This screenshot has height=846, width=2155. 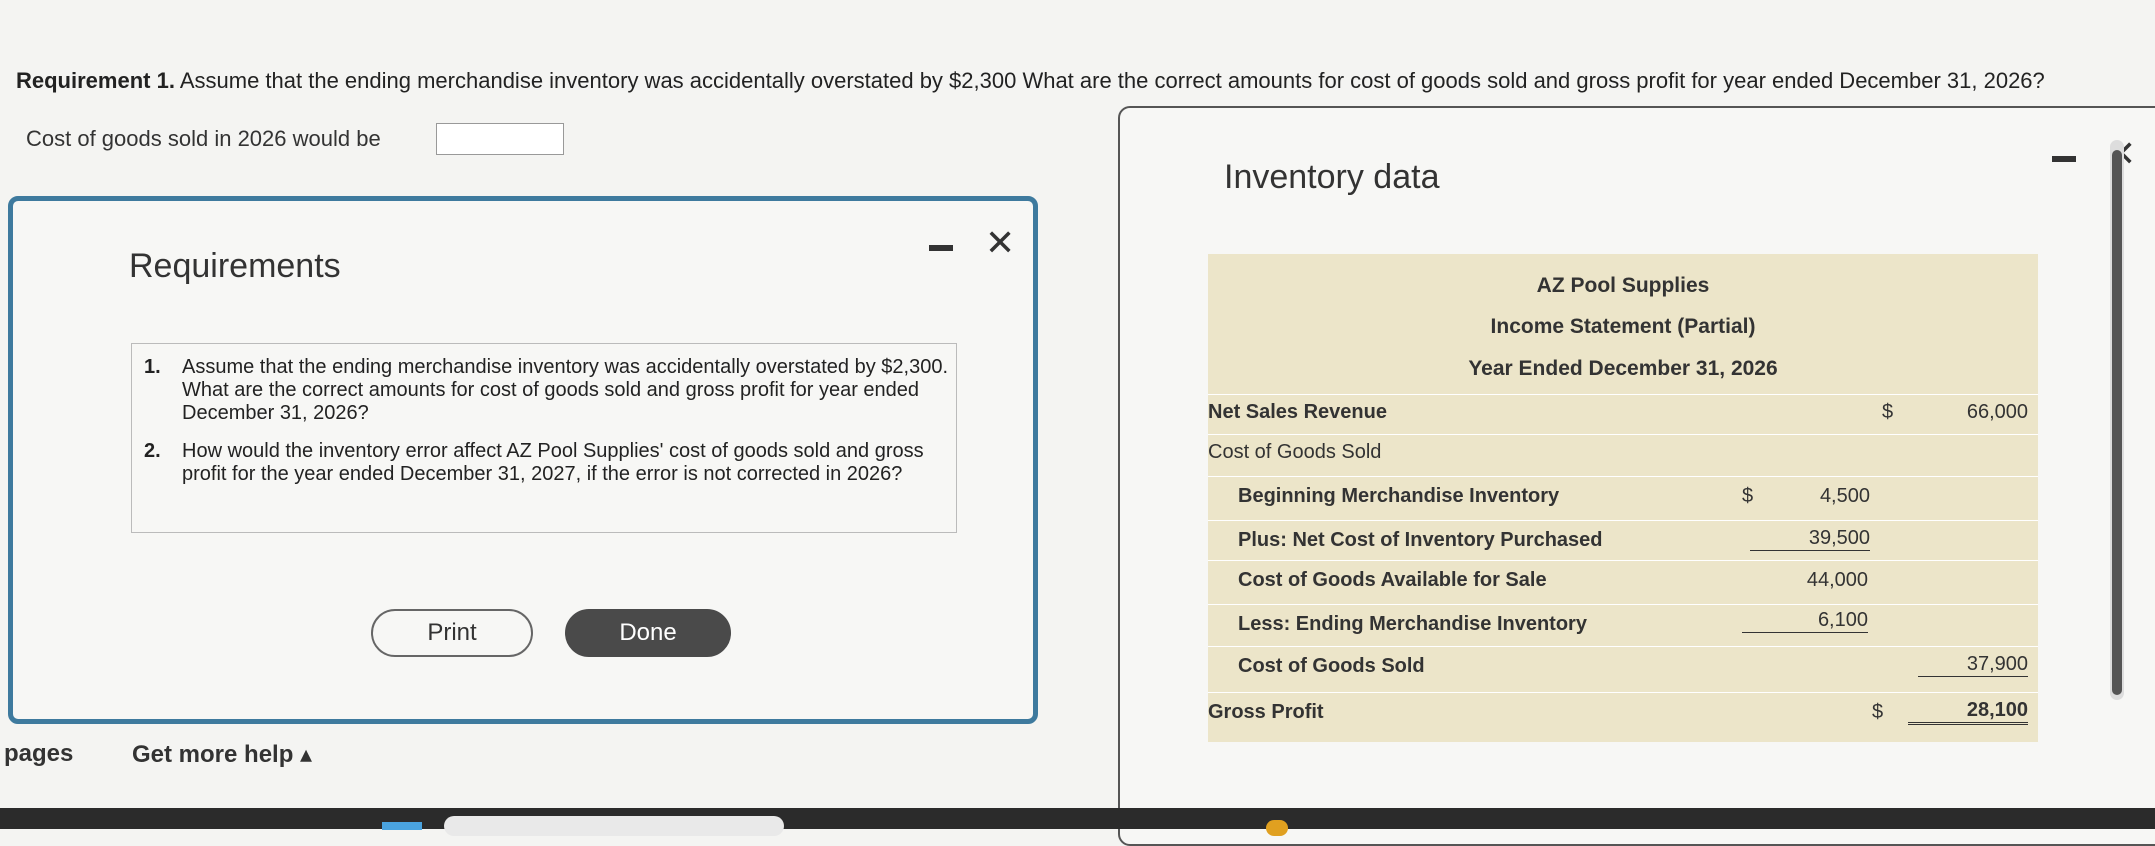 What do you see at coordinates (235, 266) in the screenshot?
I see `dialog-title: Requirements` at bounding box center [235, 266].